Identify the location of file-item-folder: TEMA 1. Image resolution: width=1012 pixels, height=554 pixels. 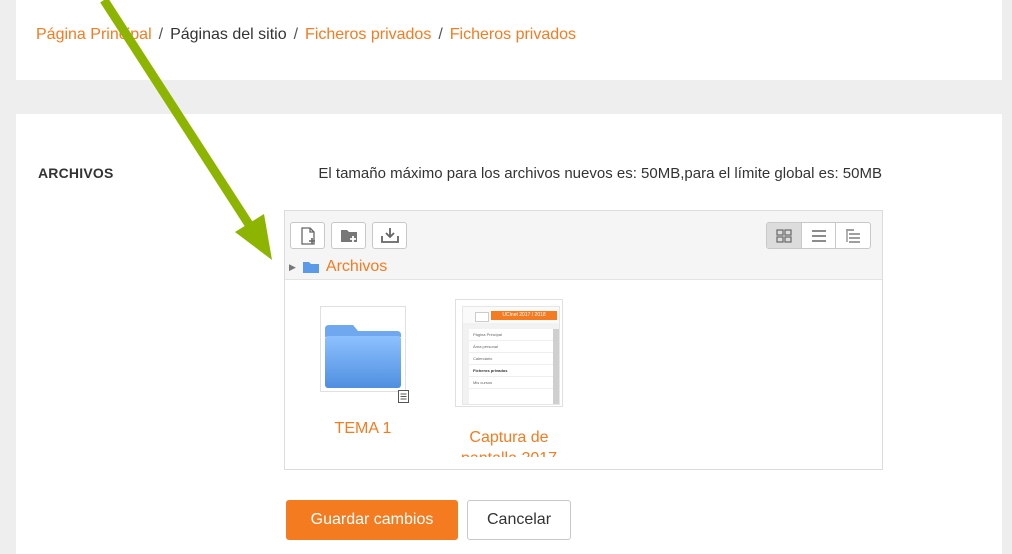
(363, 377).